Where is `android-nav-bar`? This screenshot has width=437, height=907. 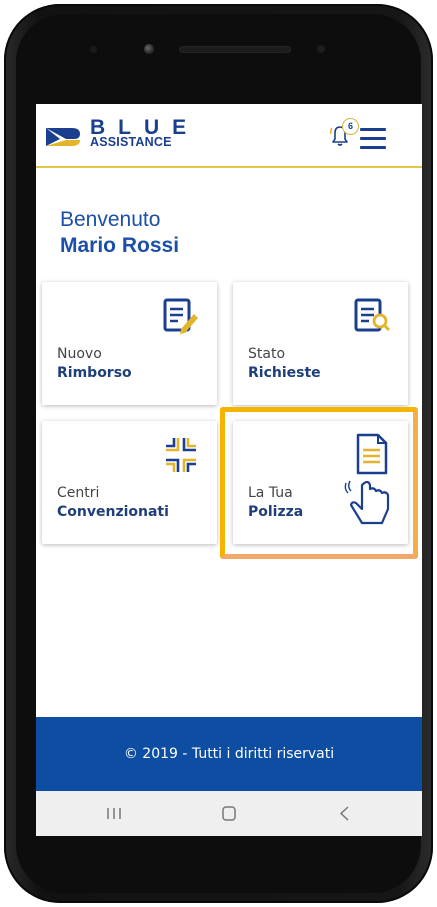
android-nav-bar is located at coordinates (229, 813).